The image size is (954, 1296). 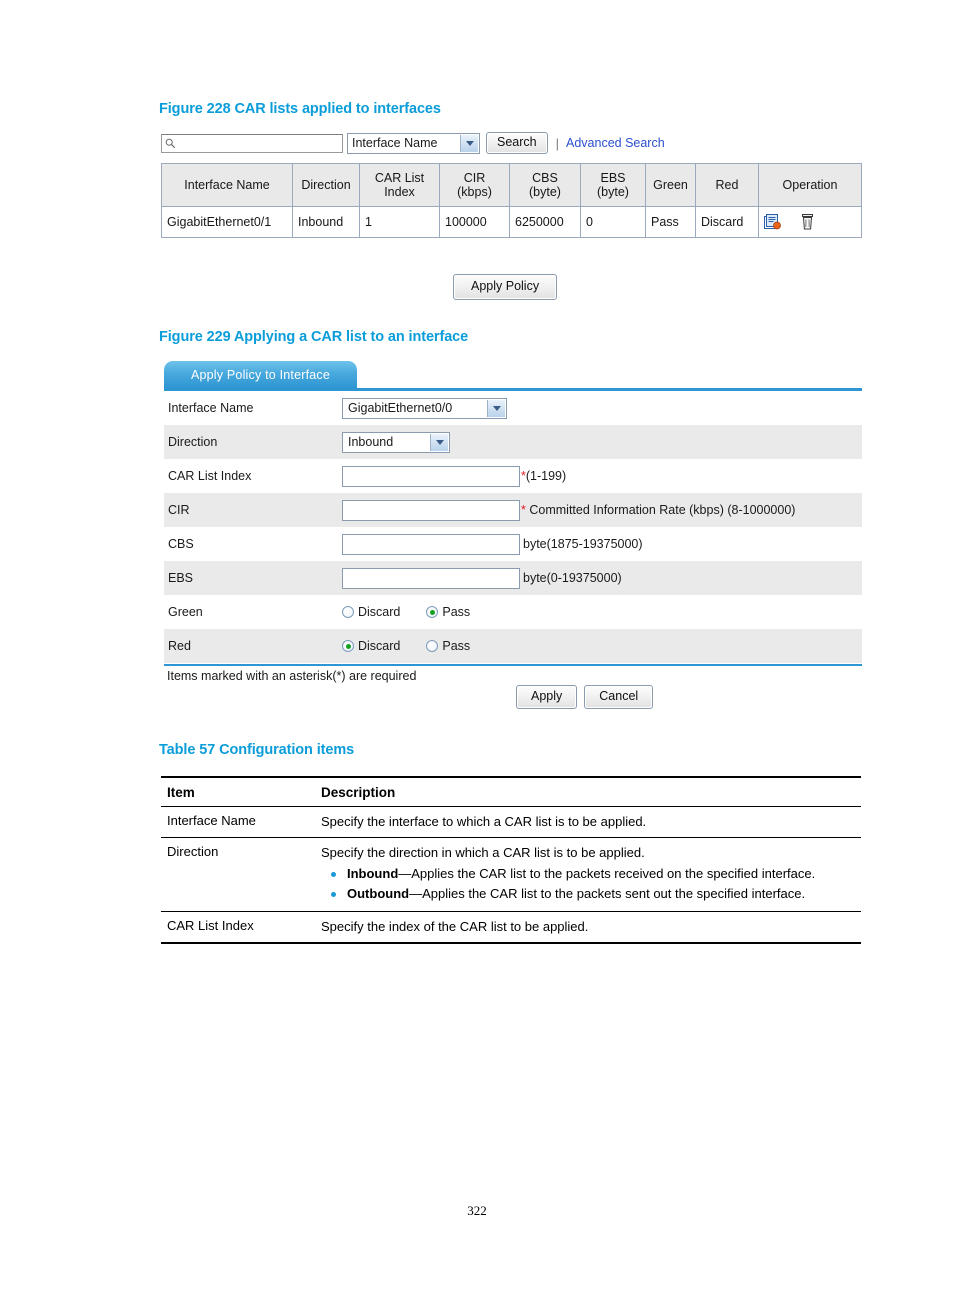 I want to click on cancel-button: Cancel, so click(x=619, y=697).